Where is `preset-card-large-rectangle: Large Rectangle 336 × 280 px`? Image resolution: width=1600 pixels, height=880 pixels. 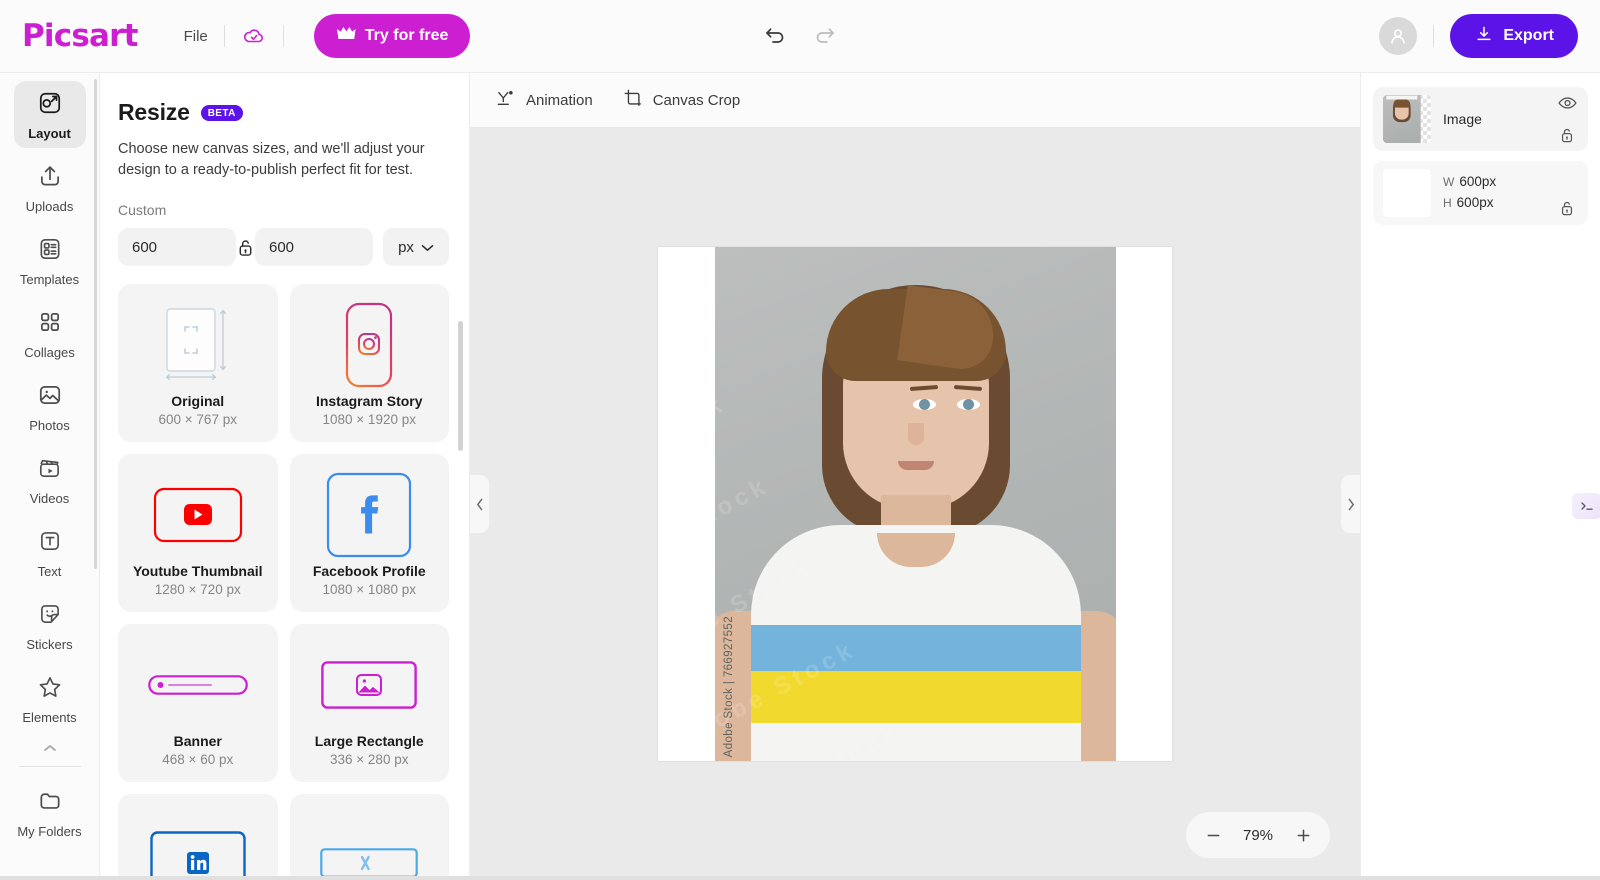
preset-card-large-rectangle: Large Rectangle 336 × 280 px is located at coordinates (369, 703).